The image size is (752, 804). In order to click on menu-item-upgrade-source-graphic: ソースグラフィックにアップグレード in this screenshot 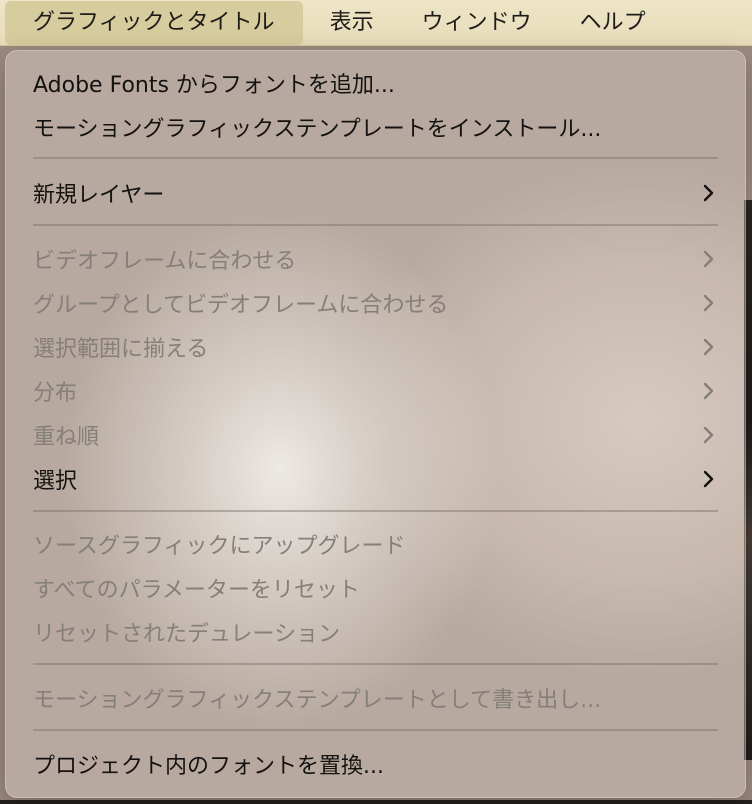, I will do `click(375, 544)`.